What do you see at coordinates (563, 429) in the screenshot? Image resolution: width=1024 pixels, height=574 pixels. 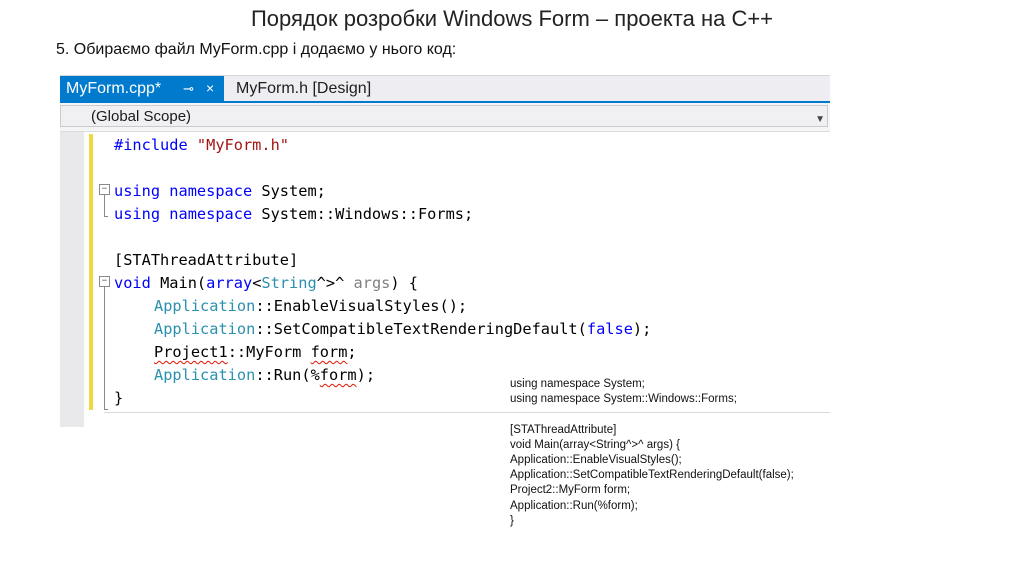 I see `code-text-line: [STAThreadAttribute]` at bounding box center [563, 429].